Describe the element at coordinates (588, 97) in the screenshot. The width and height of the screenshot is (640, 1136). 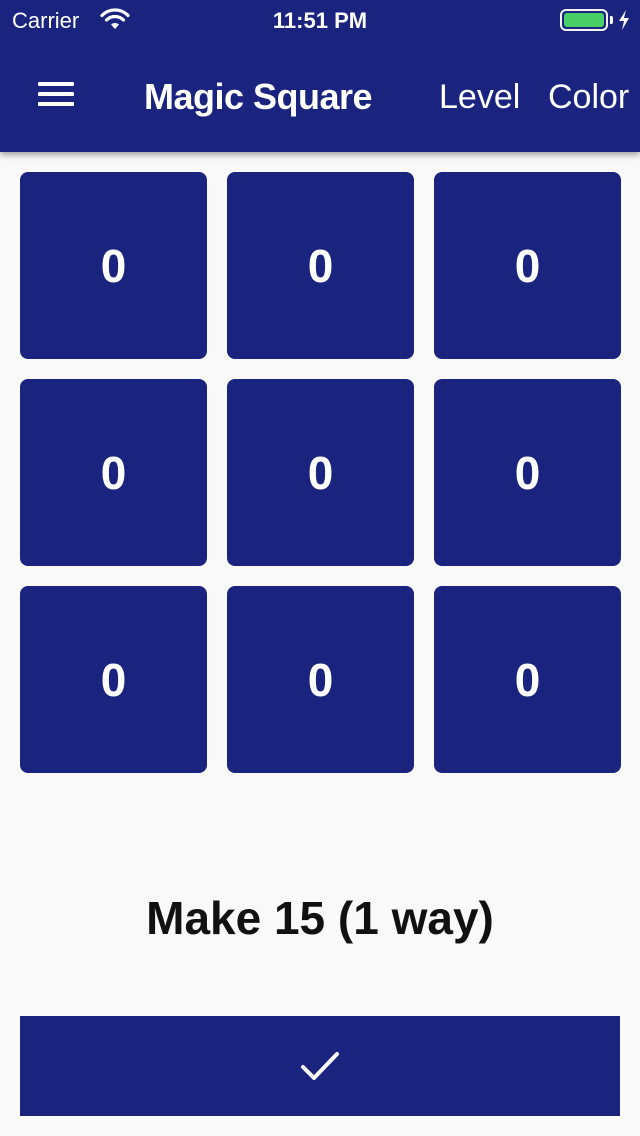
I see `color-button: Color` at that location.